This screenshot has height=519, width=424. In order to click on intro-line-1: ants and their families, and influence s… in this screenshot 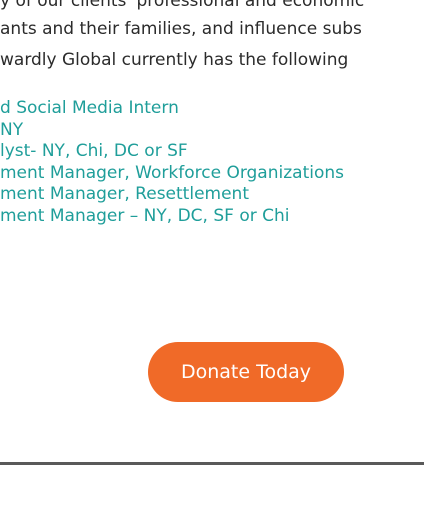, I will do `click(181, 29)`.